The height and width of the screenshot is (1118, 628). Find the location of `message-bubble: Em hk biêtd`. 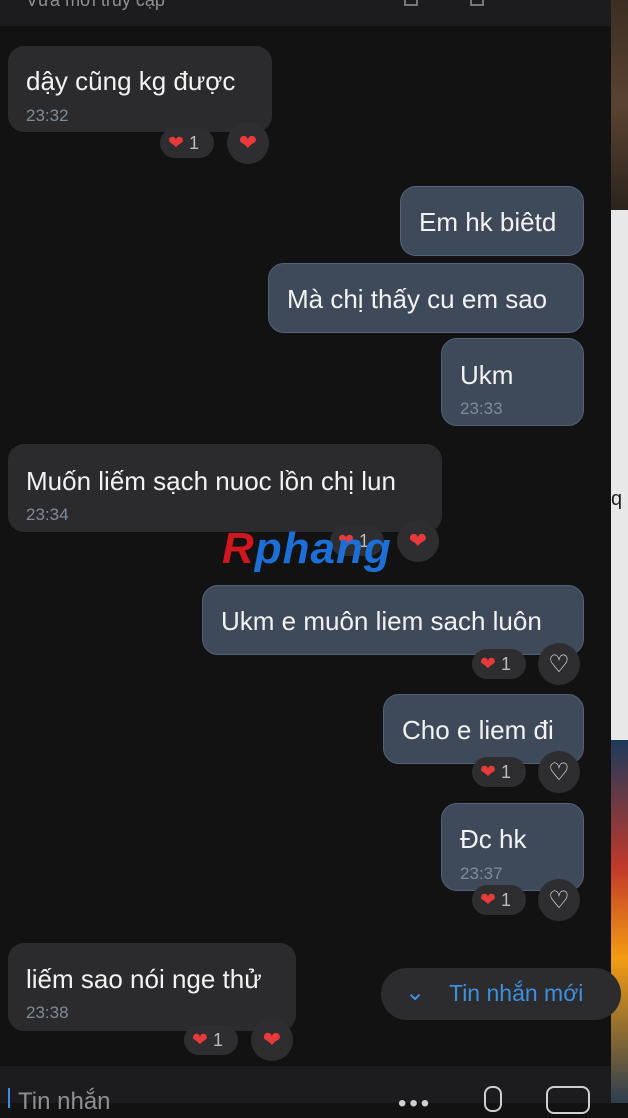

message-bubble: Em hk biêtd is located at coordinates (492, 221).